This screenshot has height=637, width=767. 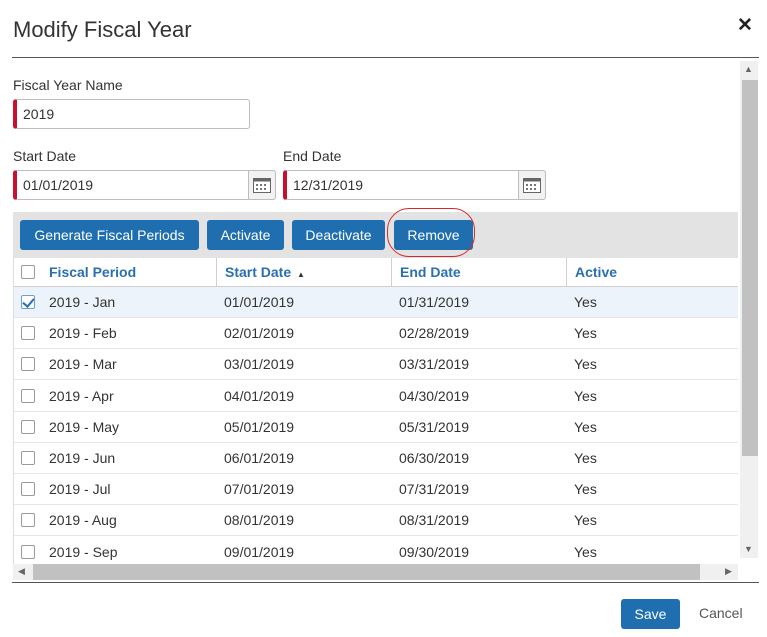 What do you see at coordinates (245, 235) in the screenshot?
I see `activate-button: Activate` at bounding box center [245, 235].